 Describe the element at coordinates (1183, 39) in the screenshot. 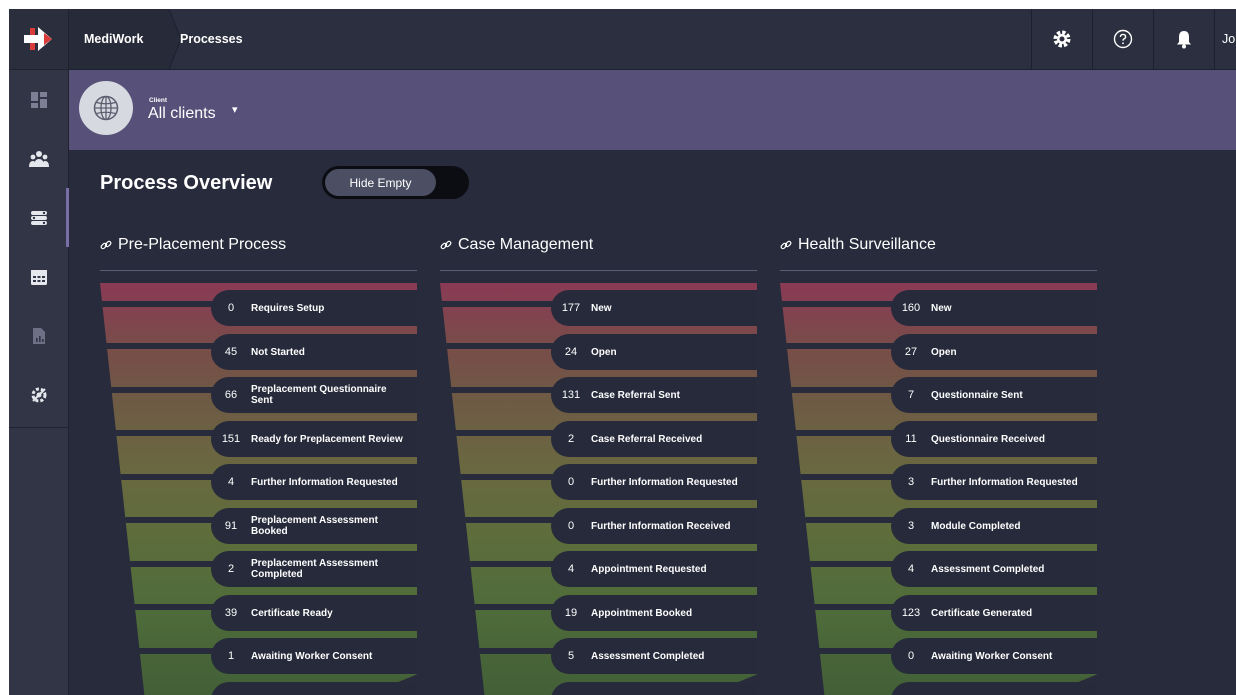

I see `notifications-button` at that location.